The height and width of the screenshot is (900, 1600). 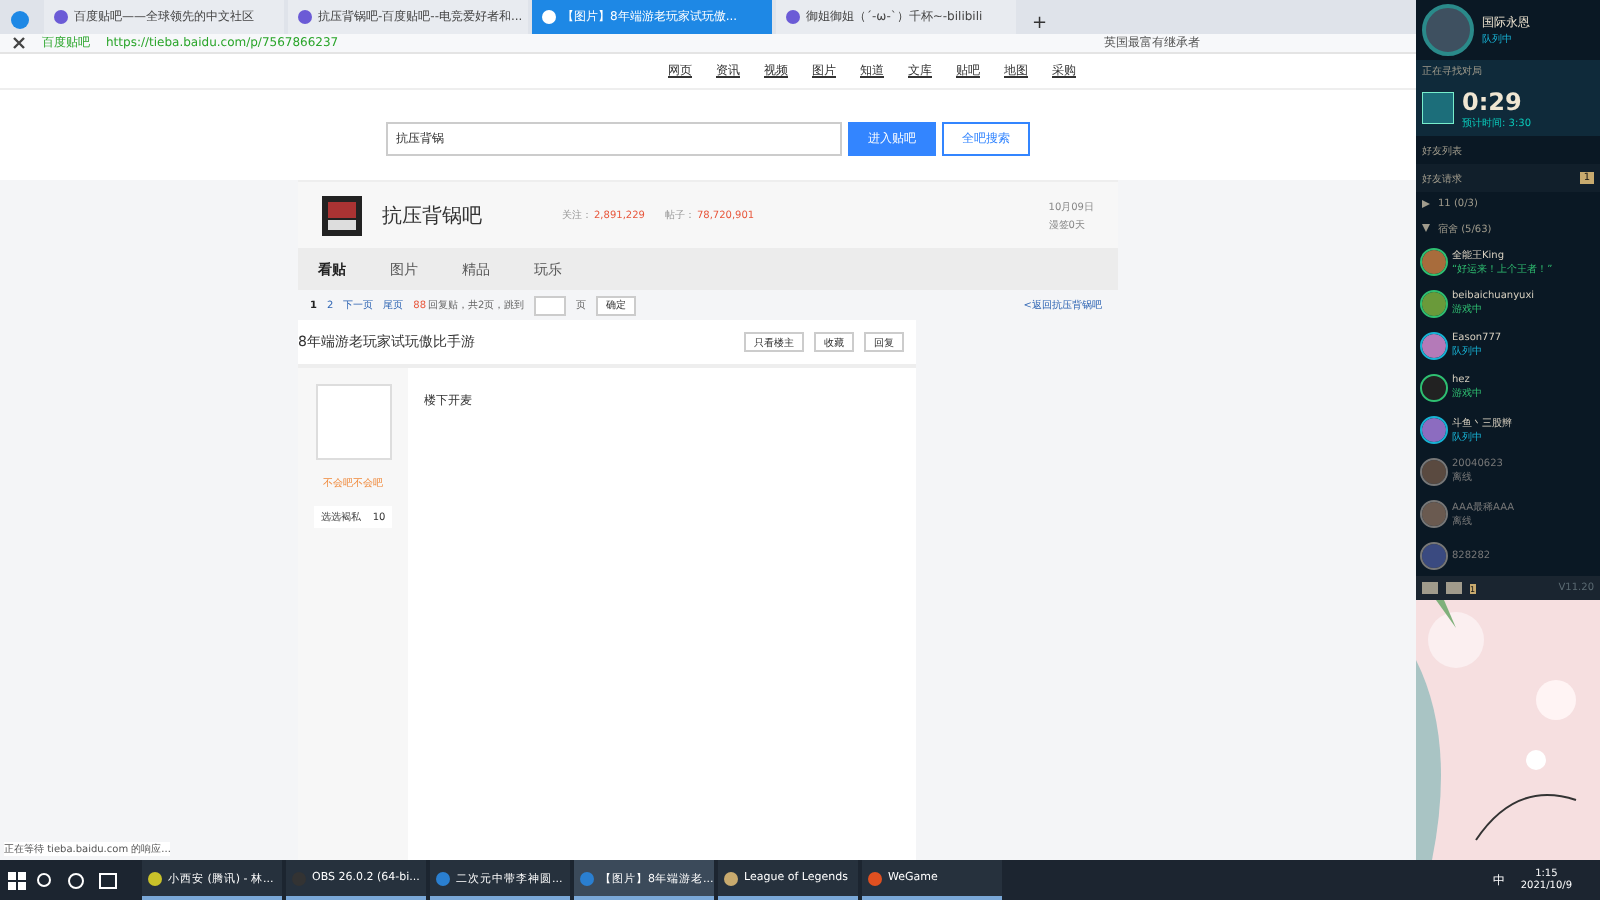 What do you see at coordinates (19, 43) in the screenshot?
I see `close-icon` at bounding box center [19, 43].